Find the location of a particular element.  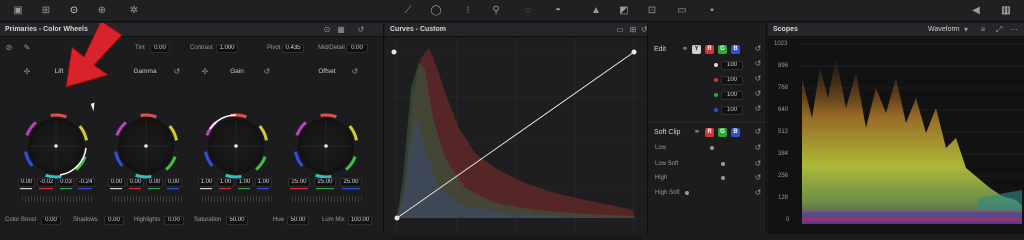

wheels-mode-icon: ⊙ is located at coordinates (327, 30).